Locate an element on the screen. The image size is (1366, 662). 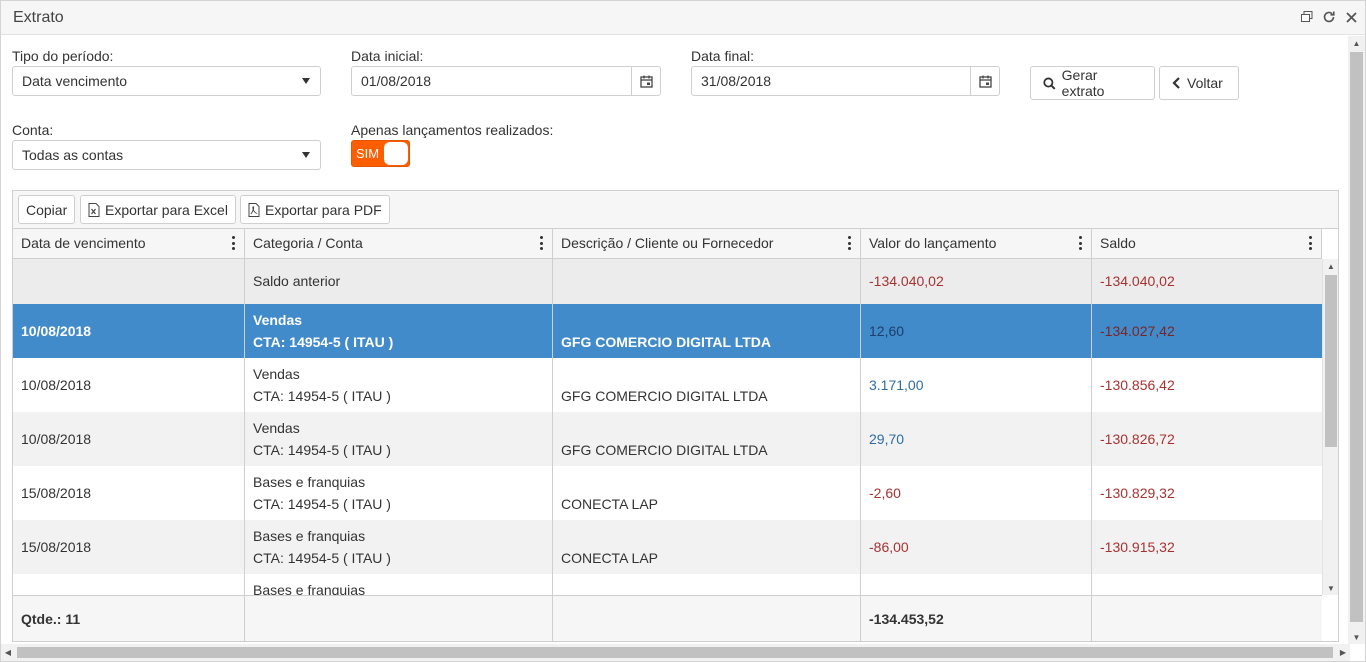
valor-value: 12,60 is located at coordinates (887, 331).